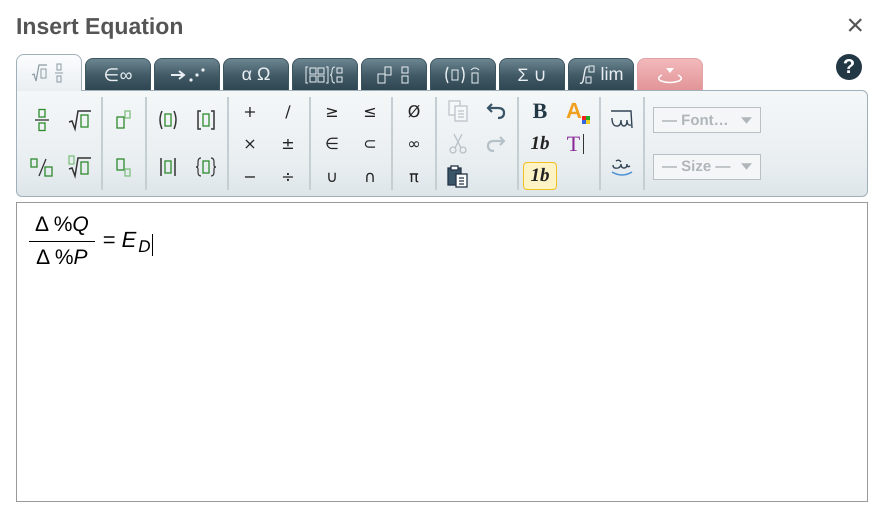 This screenshot has height=505, width=881. I want to click on symbol-button: ±, so click(288, 144).